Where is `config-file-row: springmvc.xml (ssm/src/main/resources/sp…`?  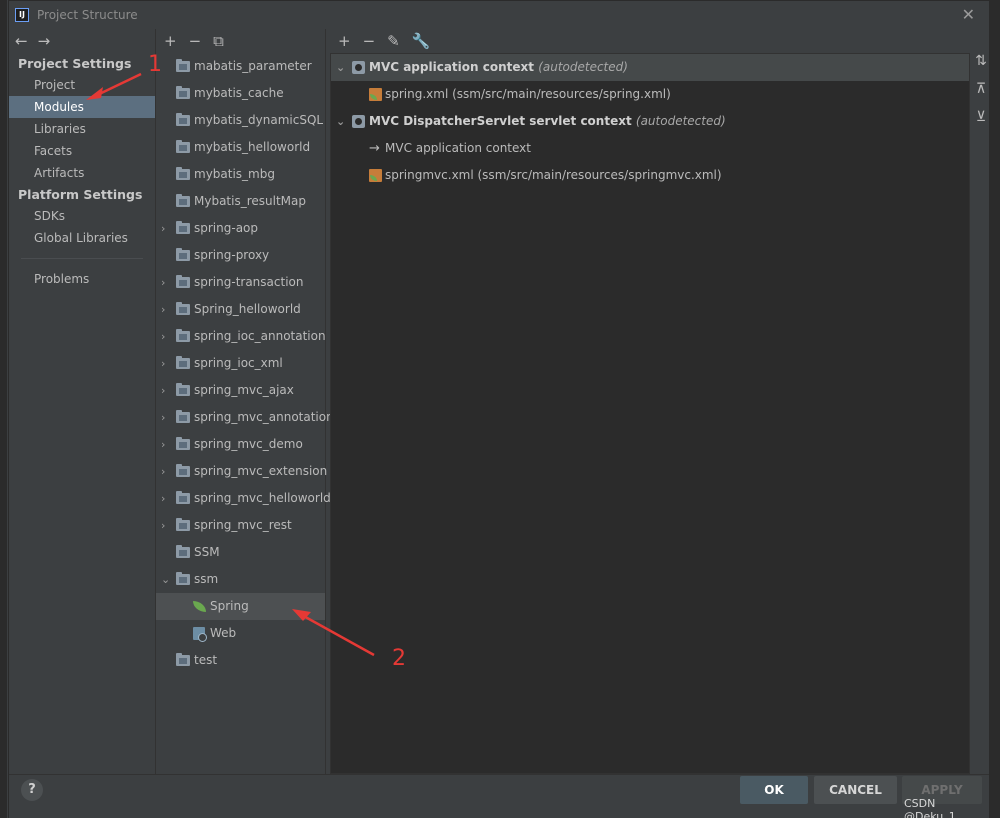
config-file-row: springmvc.xml (ssm/src/main/resources/sp… is located at coordinates (650, 175).